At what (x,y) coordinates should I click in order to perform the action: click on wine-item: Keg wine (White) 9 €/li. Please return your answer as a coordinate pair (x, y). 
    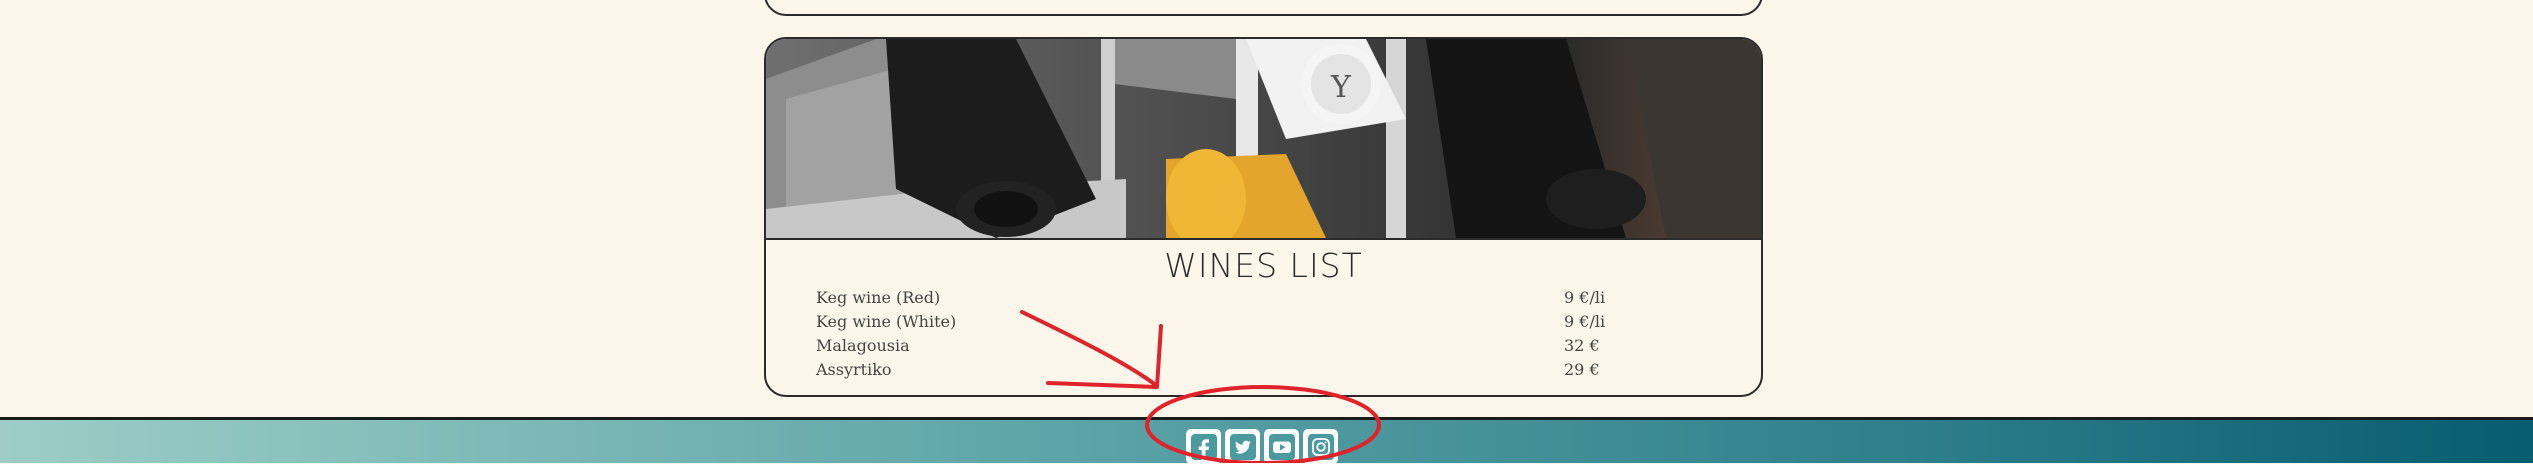
    Looking at the image, I should click on (1256, 322).